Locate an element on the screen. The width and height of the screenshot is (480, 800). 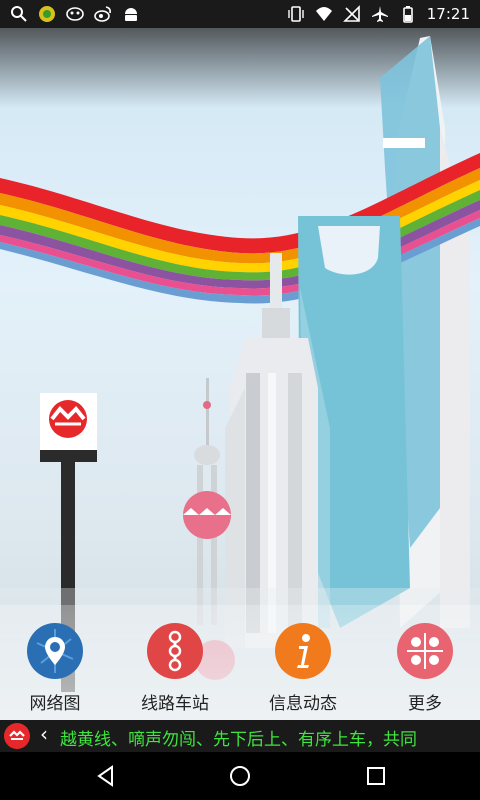
menu-label-line-stations: 线路车站 is located at coordinates (175, 704).